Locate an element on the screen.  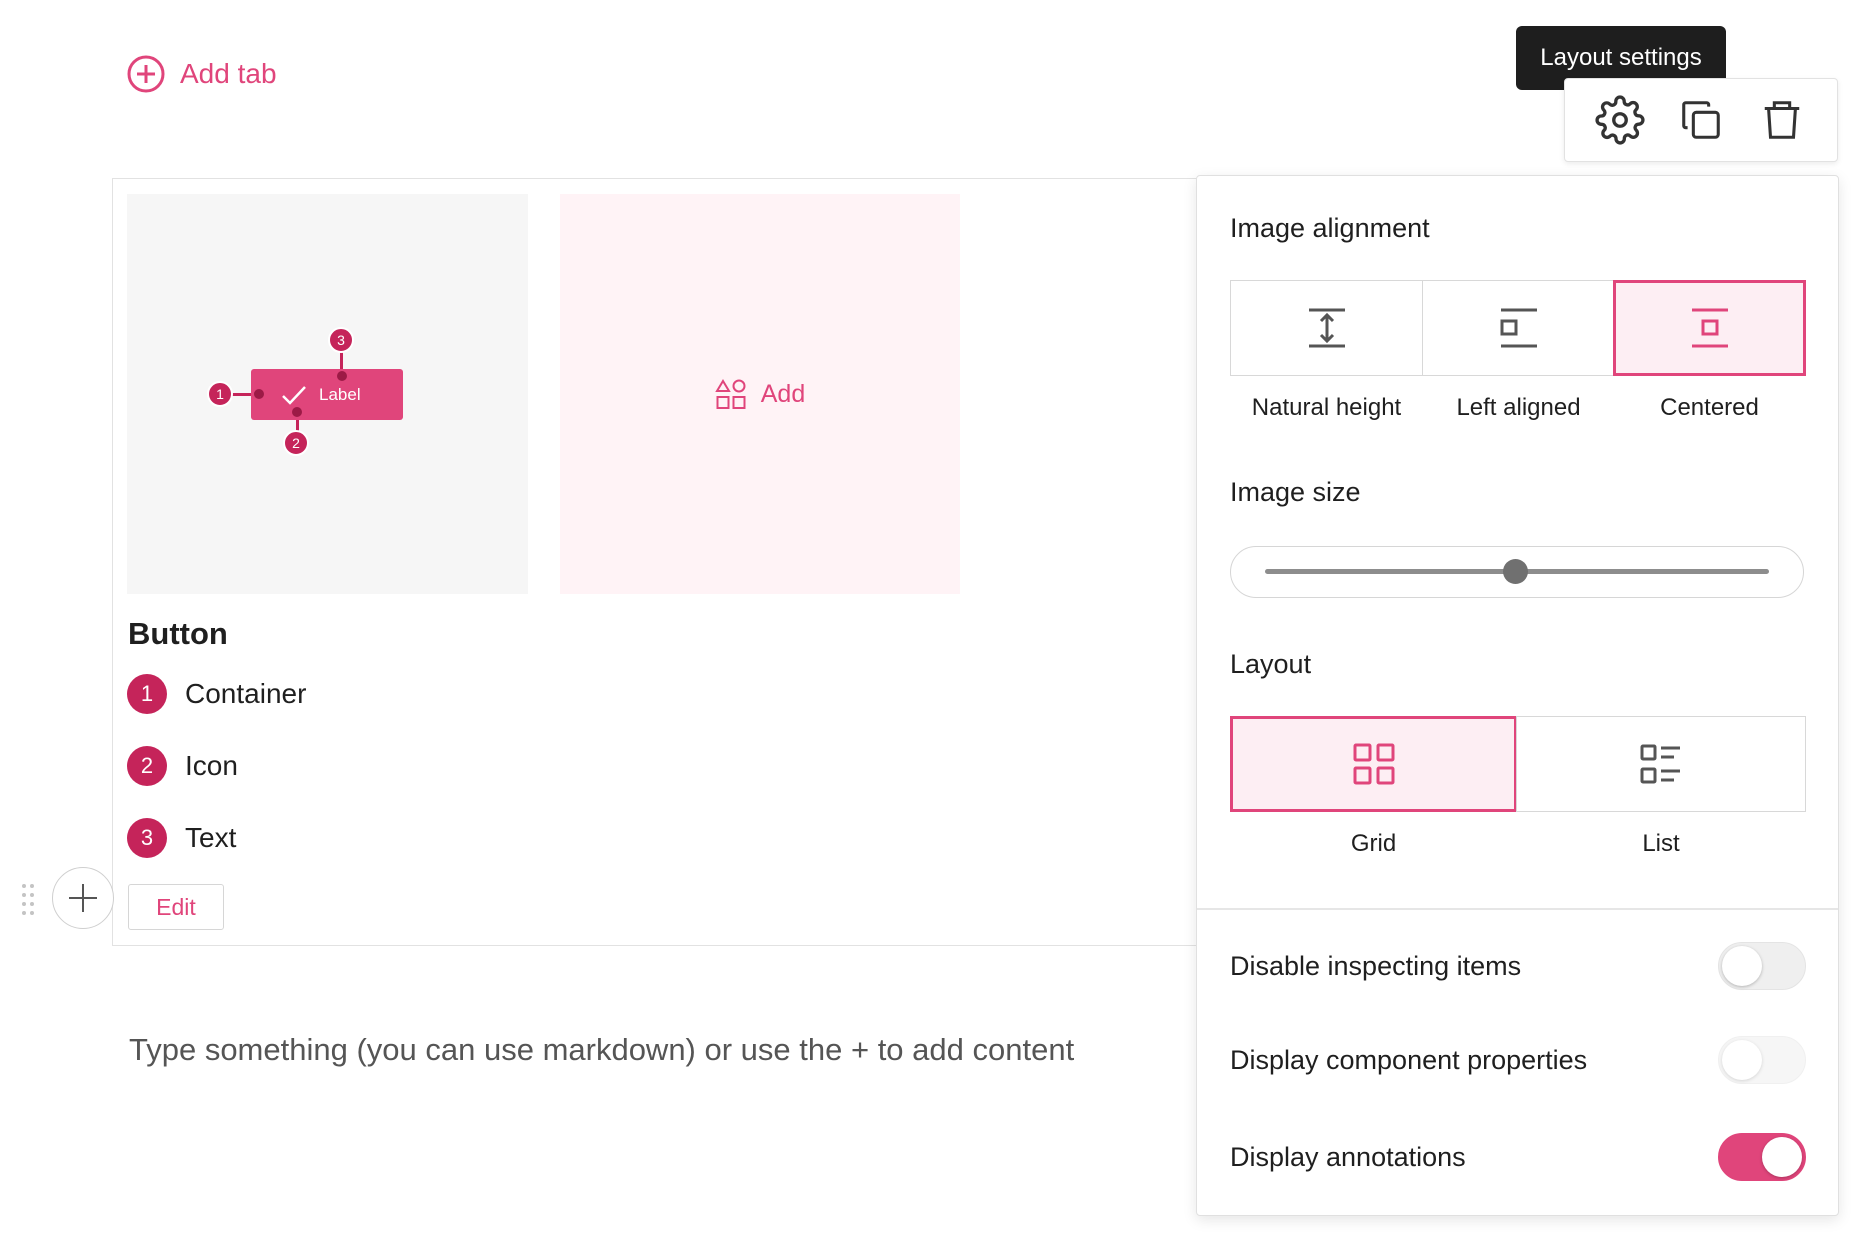
preview-button-label: Label is located at coordinates (340, 394).